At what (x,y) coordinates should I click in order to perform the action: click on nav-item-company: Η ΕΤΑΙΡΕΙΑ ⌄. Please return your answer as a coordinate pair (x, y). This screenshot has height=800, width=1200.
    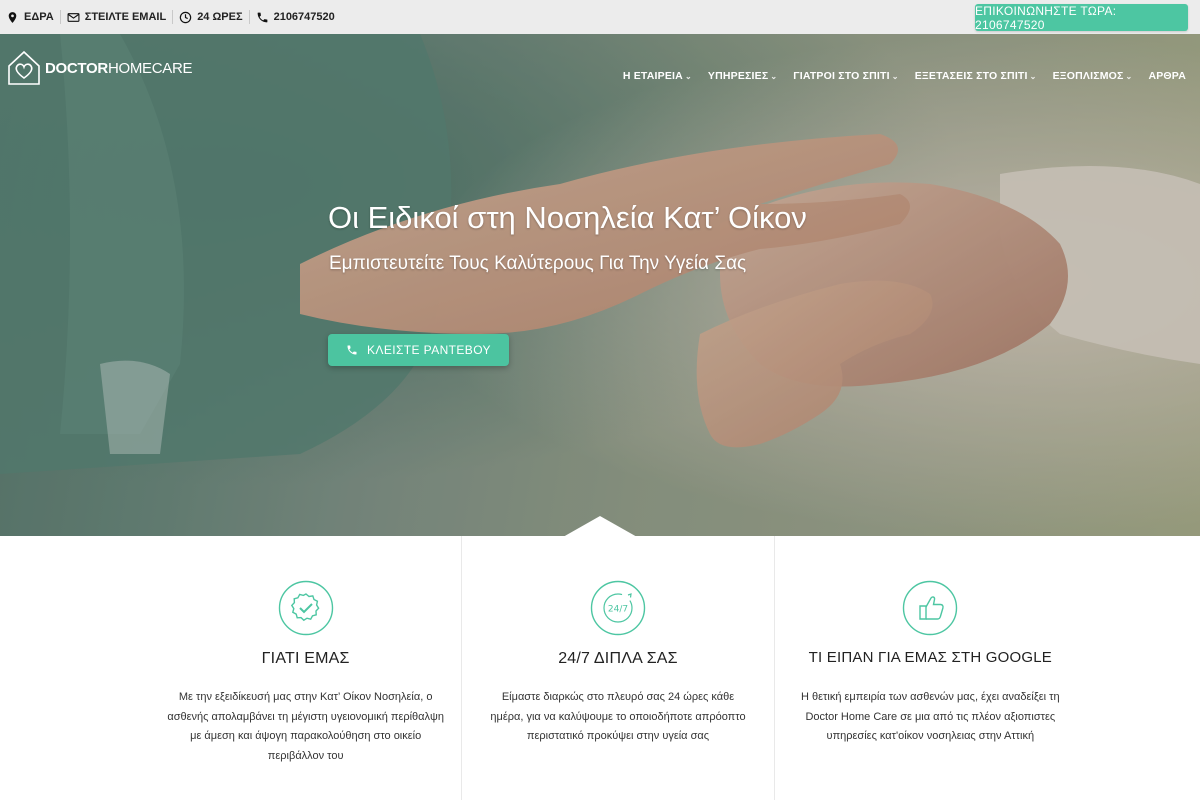
    Looking at the image, I should click on (657, 76).